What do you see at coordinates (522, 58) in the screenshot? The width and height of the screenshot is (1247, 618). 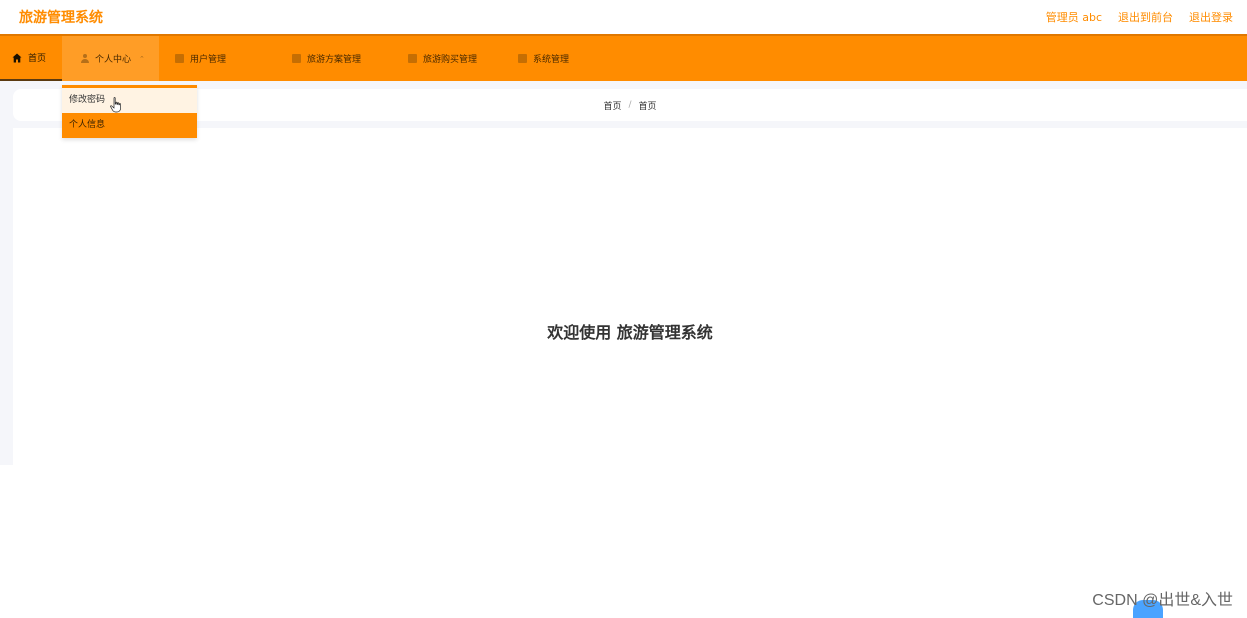 I see `settings-icon` at bounding box center [522, 58].